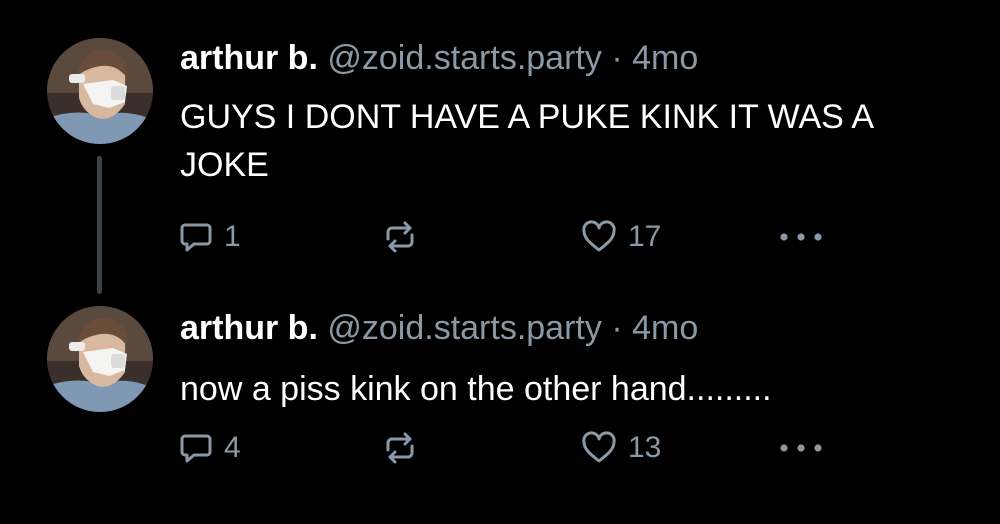  Describe the element at coordinates (500, 448) in the screenshot. I see `post-actions: 4 13` at that location.